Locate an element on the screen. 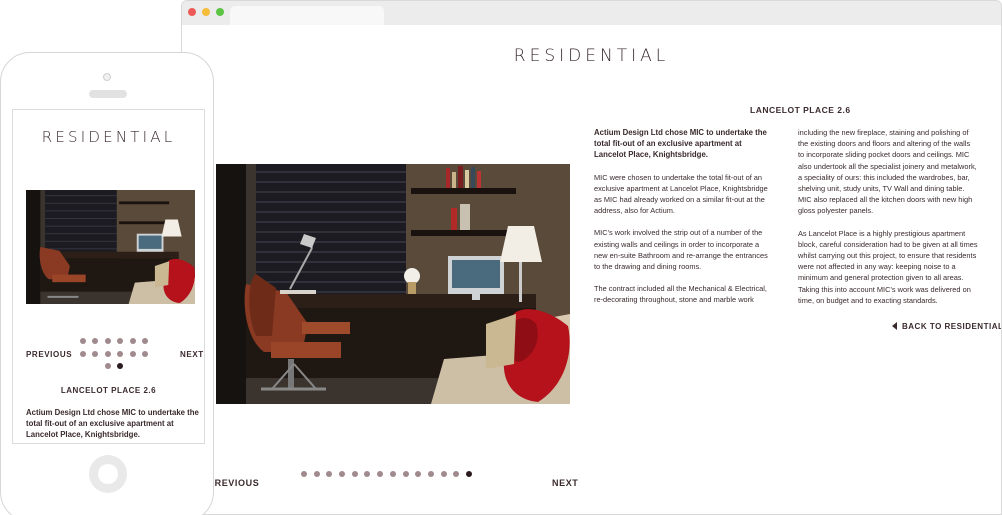  back-link-label: BACK TO RESIDENTIAL is located at coordinates (952, 326).